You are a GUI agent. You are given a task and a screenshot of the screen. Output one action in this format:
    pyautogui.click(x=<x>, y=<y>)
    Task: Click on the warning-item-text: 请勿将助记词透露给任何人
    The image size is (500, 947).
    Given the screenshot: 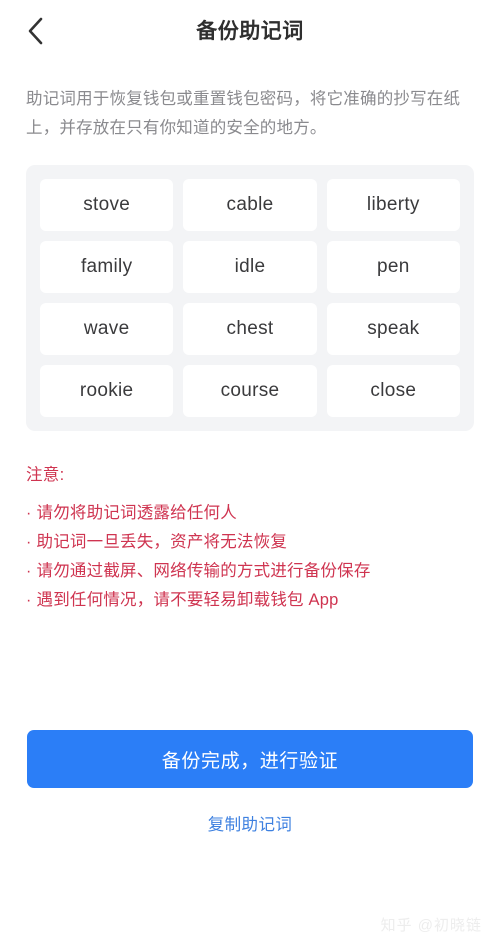 What is the action you would take?
    pyautogui.click(x=136, y=513)
    